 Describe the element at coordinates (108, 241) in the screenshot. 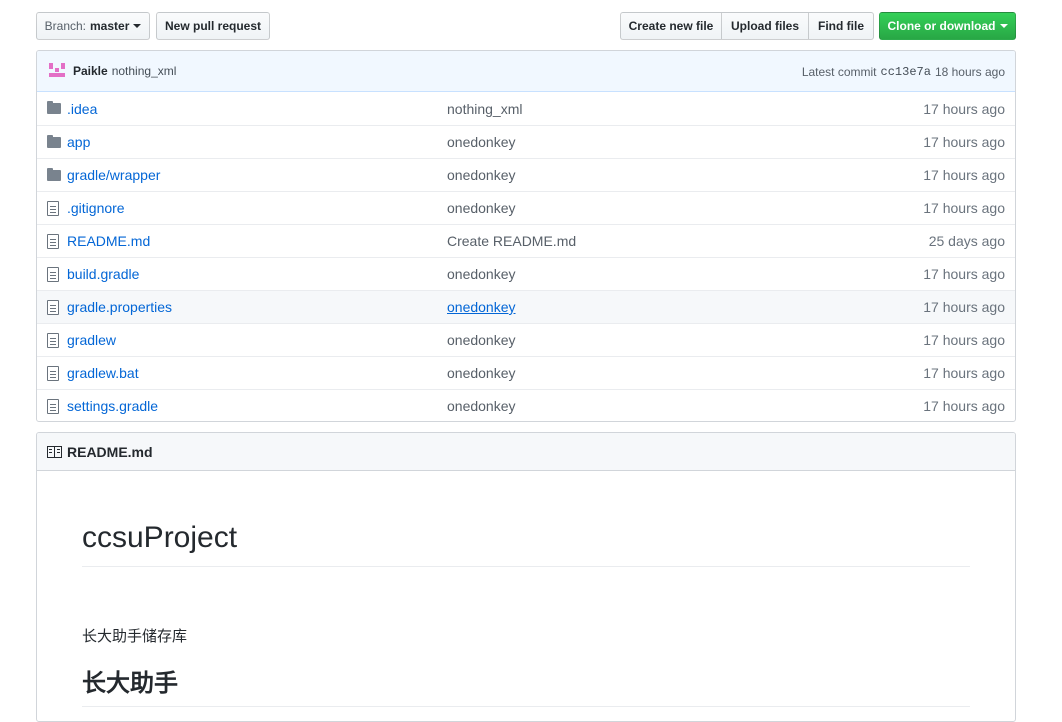

I see `file-name-link: README.md` at that location.